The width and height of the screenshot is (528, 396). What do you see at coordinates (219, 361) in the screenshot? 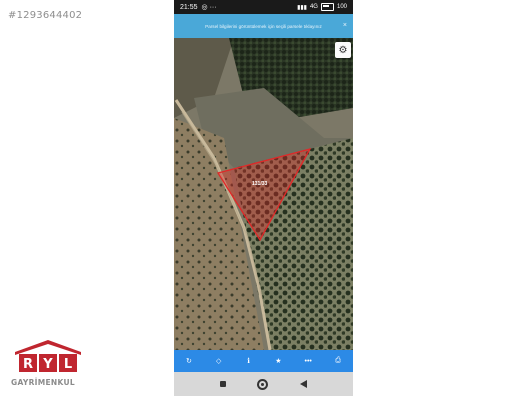
I see `locate-icon: ◇` at bounding box center [219, 361].